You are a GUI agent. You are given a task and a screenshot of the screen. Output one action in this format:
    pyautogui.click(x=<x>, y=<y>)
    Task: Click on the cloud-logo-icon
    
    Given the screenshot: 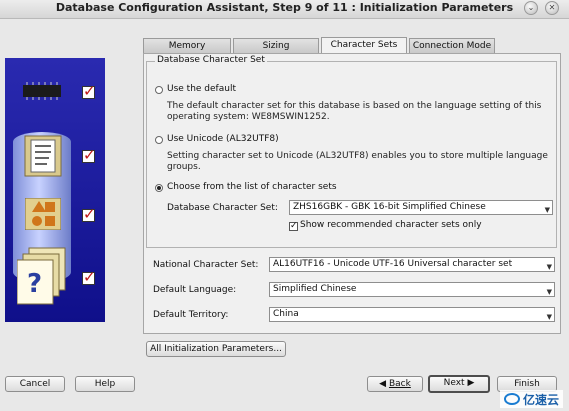 What is the action you would take?
    pyautogui.click(x=511, y=399)
    